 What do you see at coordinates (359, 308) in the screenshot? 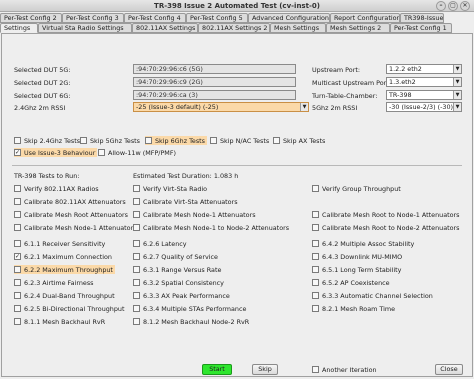
I see `test-label: 8.2.1 Mesh Roam Time` at bounding box center [359, 308].